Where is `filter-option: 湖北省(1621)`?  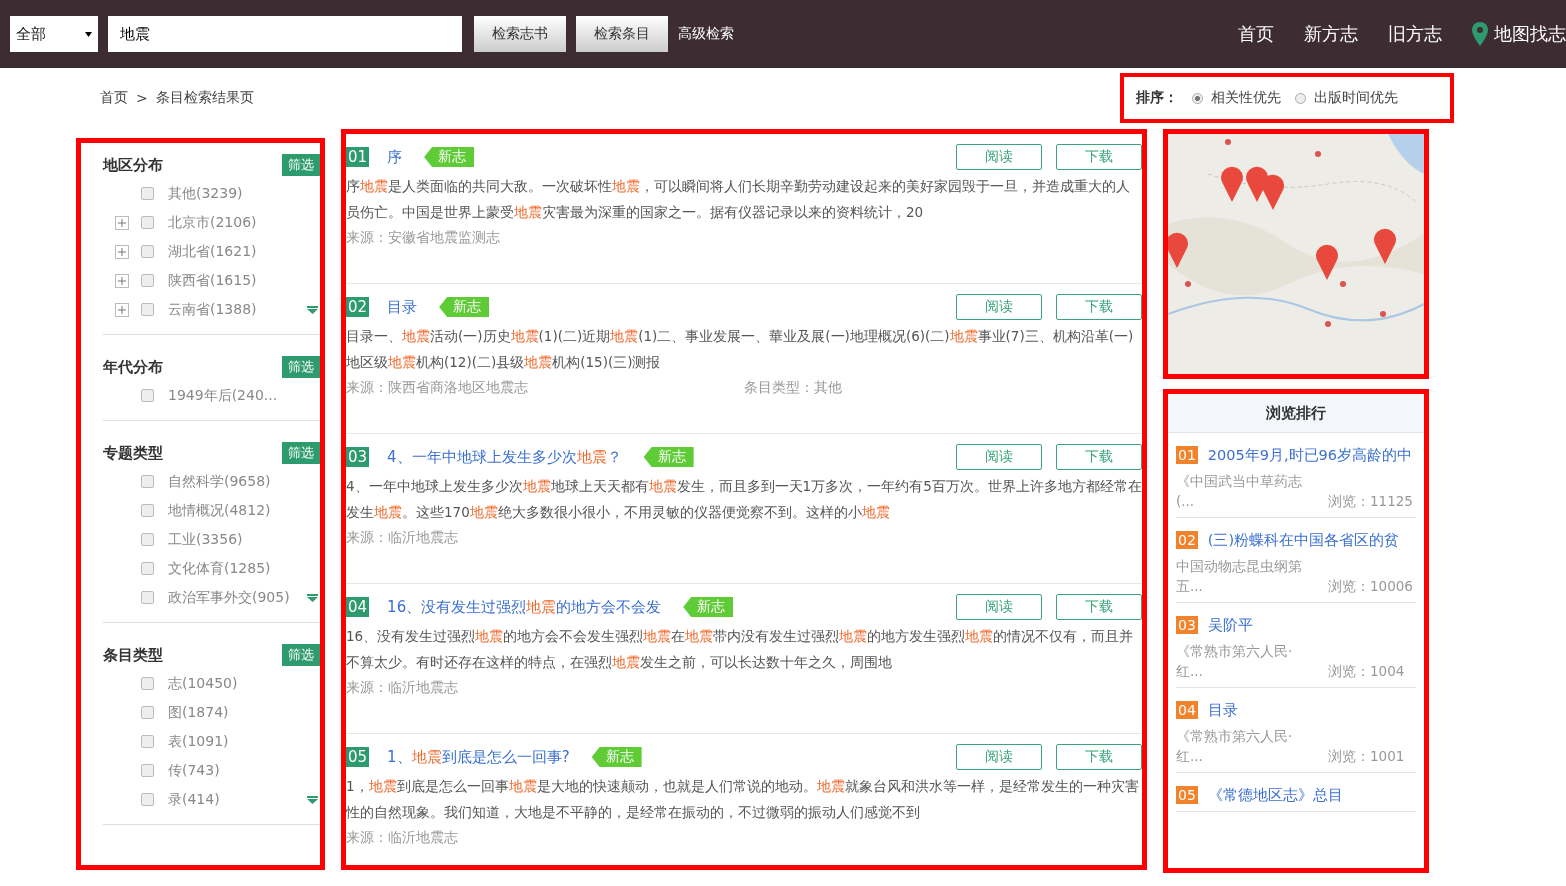 filter-option: 湖北省(1621) is located at coordinates (212, 251).